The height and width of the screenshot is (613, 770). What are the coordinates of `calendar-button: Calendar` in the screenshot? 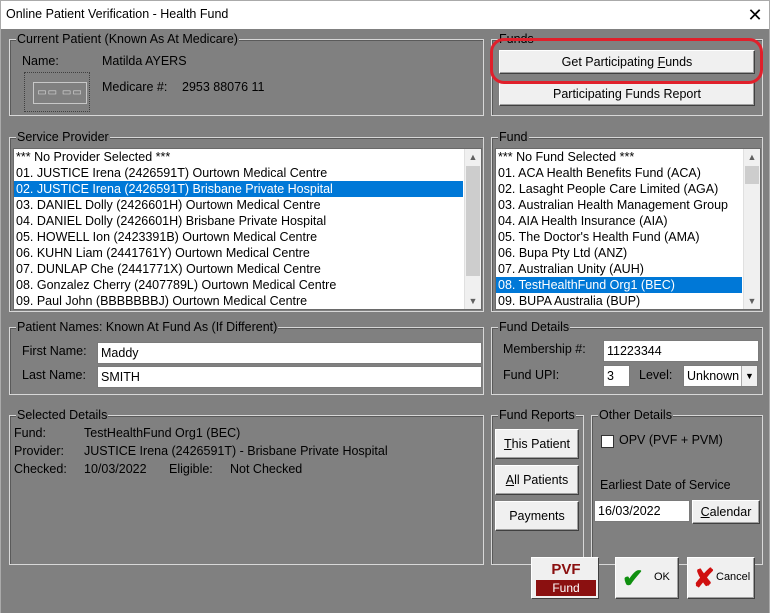 It's located at (726, 512).